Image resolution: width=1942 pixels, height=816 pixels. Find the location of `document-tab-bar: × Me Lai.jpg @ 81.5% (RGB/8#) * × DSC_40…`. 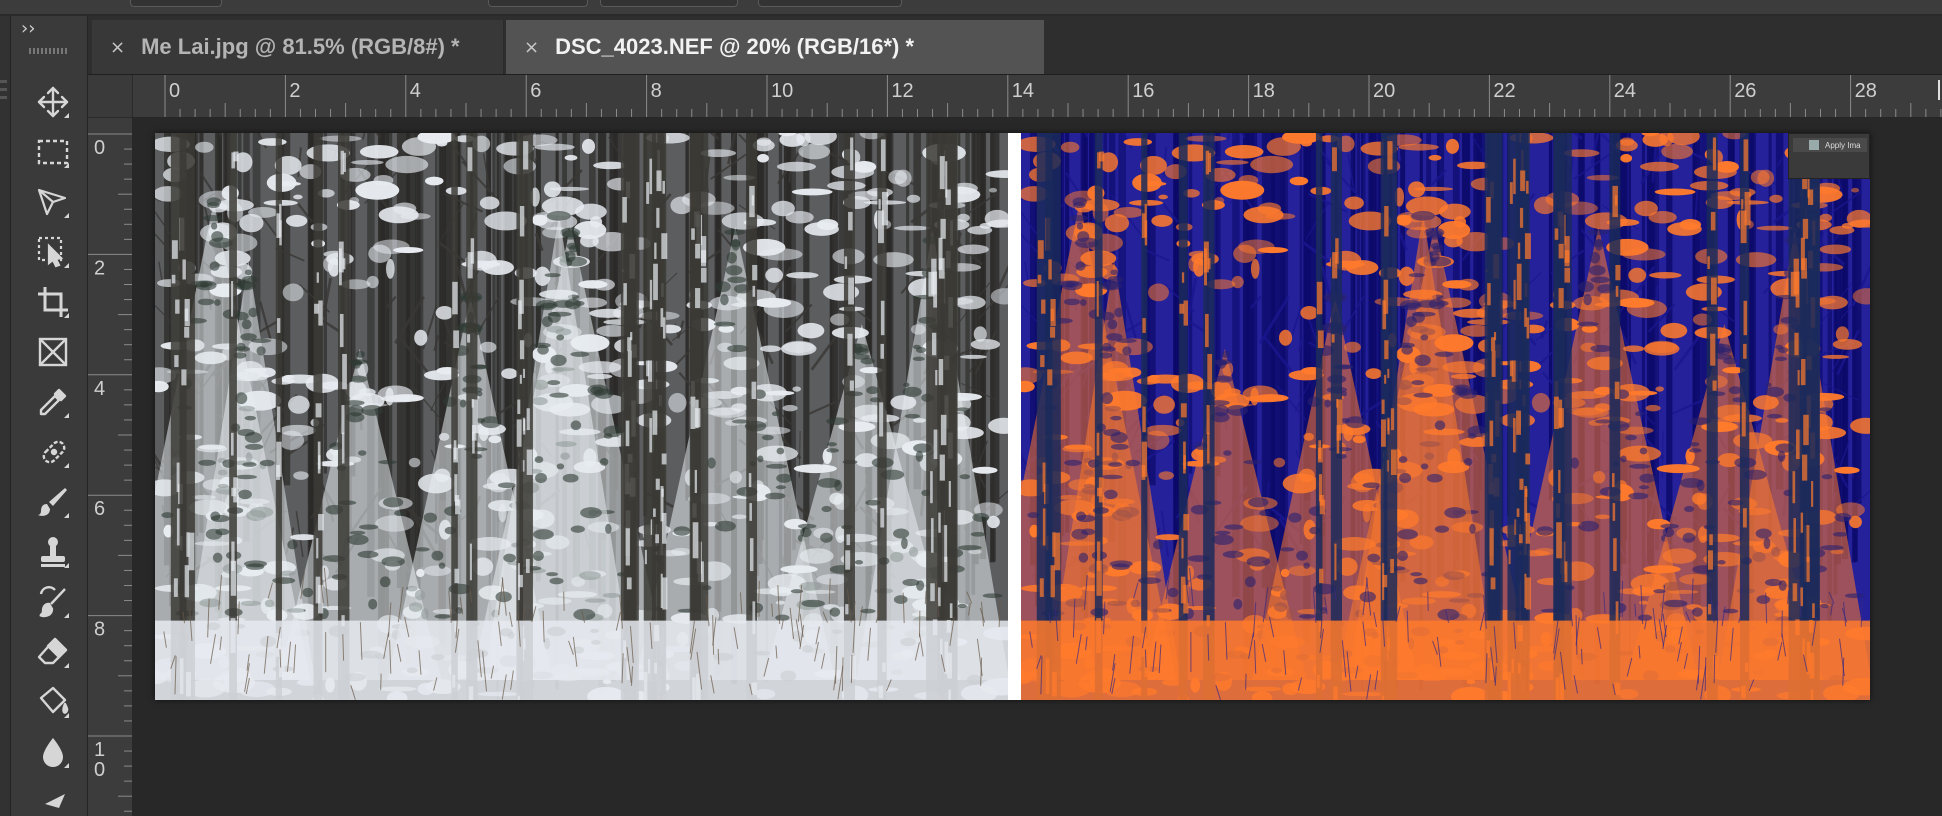

document-tab-bar: × Me Lai.jpg @ 81.5% (RGB/8#) * × DSC_40… is located at coordinates (1015, 45).